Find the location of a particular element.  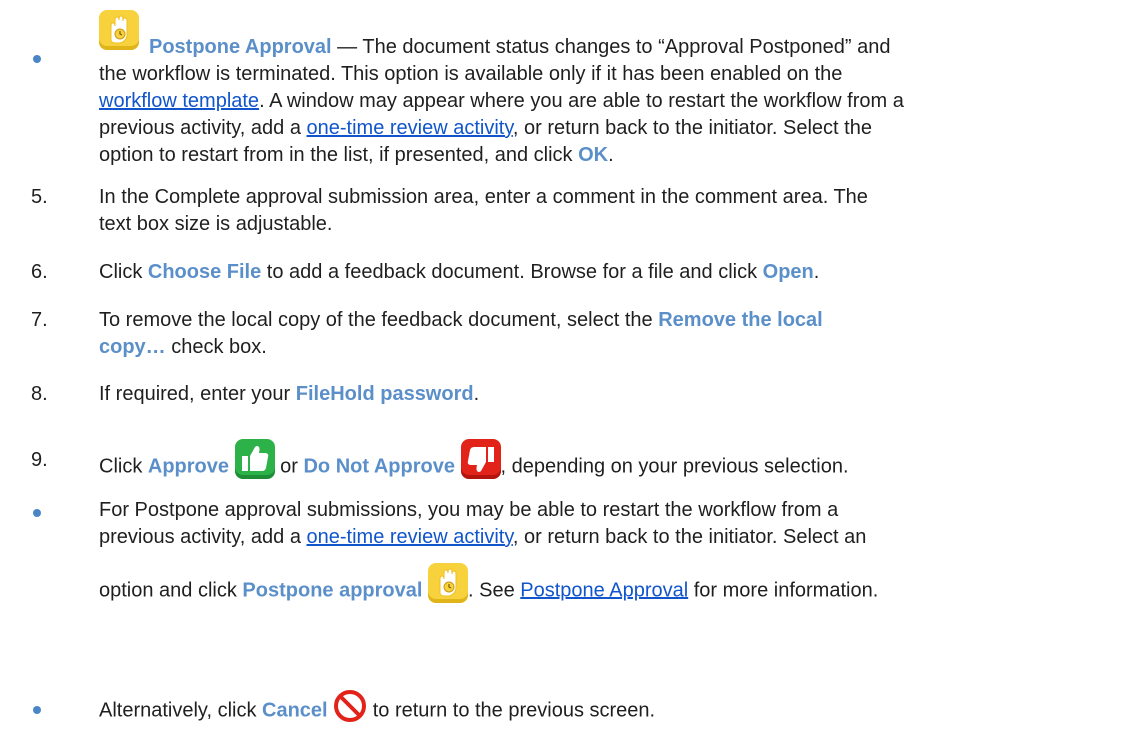

approve-keyword: Approve is located at coordinates (188, 466).